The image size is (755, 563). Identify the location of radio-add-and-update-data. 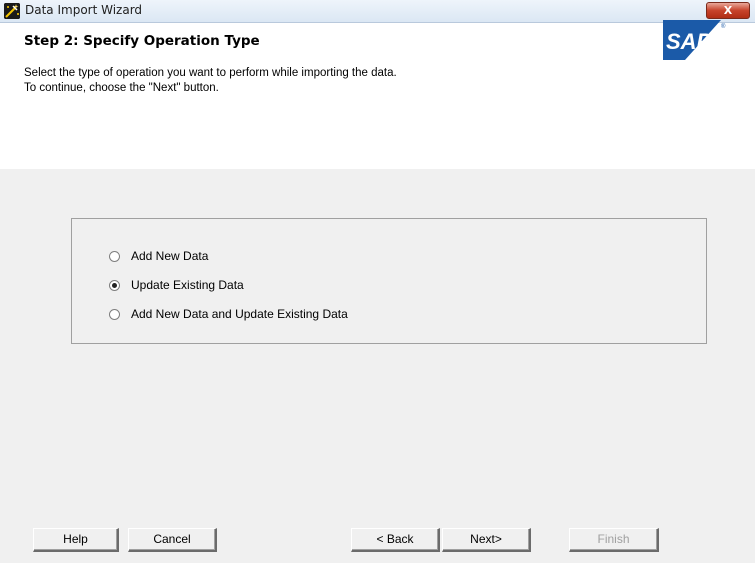
(114, 314).